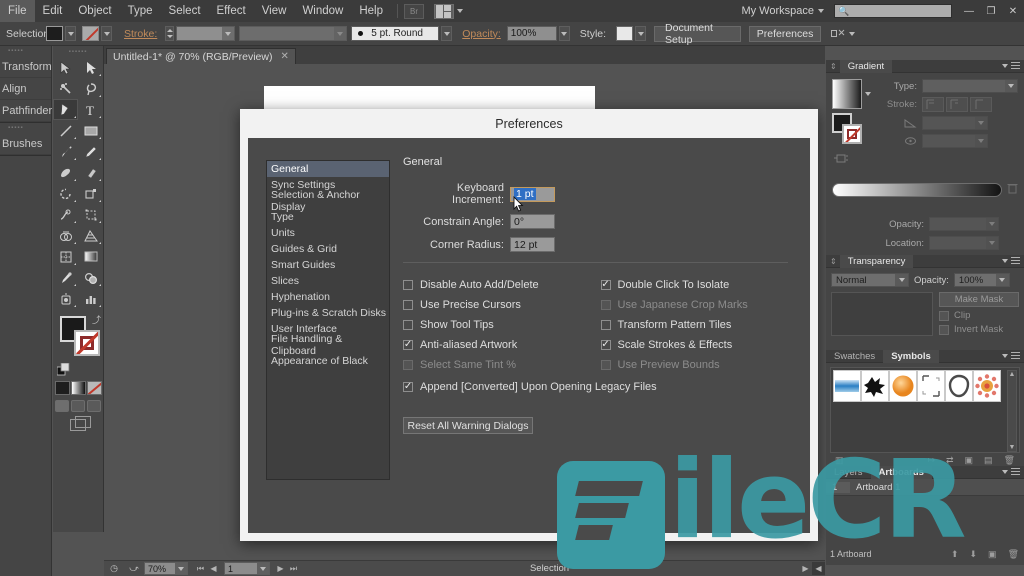  Describe the element at coordinates (502, 345) in the screenshot. I see `checkbox-anti-aliased-artwork: Anti-aliased Artwork` at that location.